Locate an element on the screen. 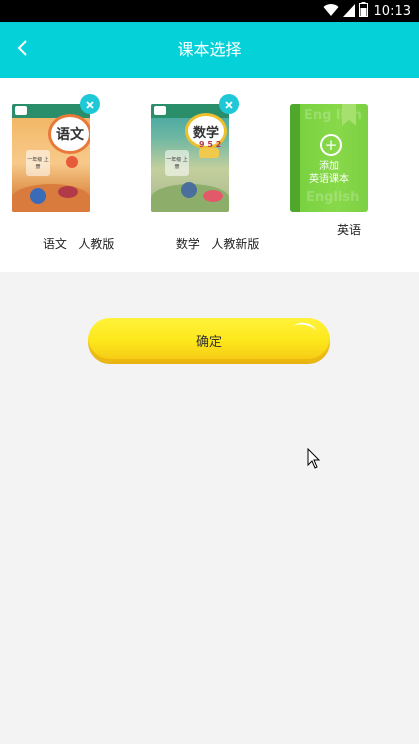 This screenshot has height=744, width=419. book-cover-image: 数学 9 5 2 一年级 上册 is located at coordinates (190, 158).